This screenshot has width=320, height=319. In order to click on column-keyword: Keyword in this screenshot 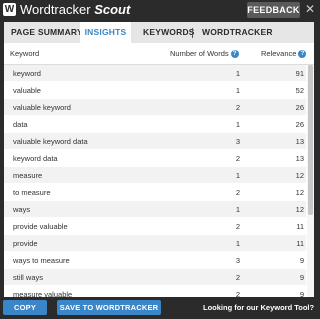, I will do `click(24, 54)`.